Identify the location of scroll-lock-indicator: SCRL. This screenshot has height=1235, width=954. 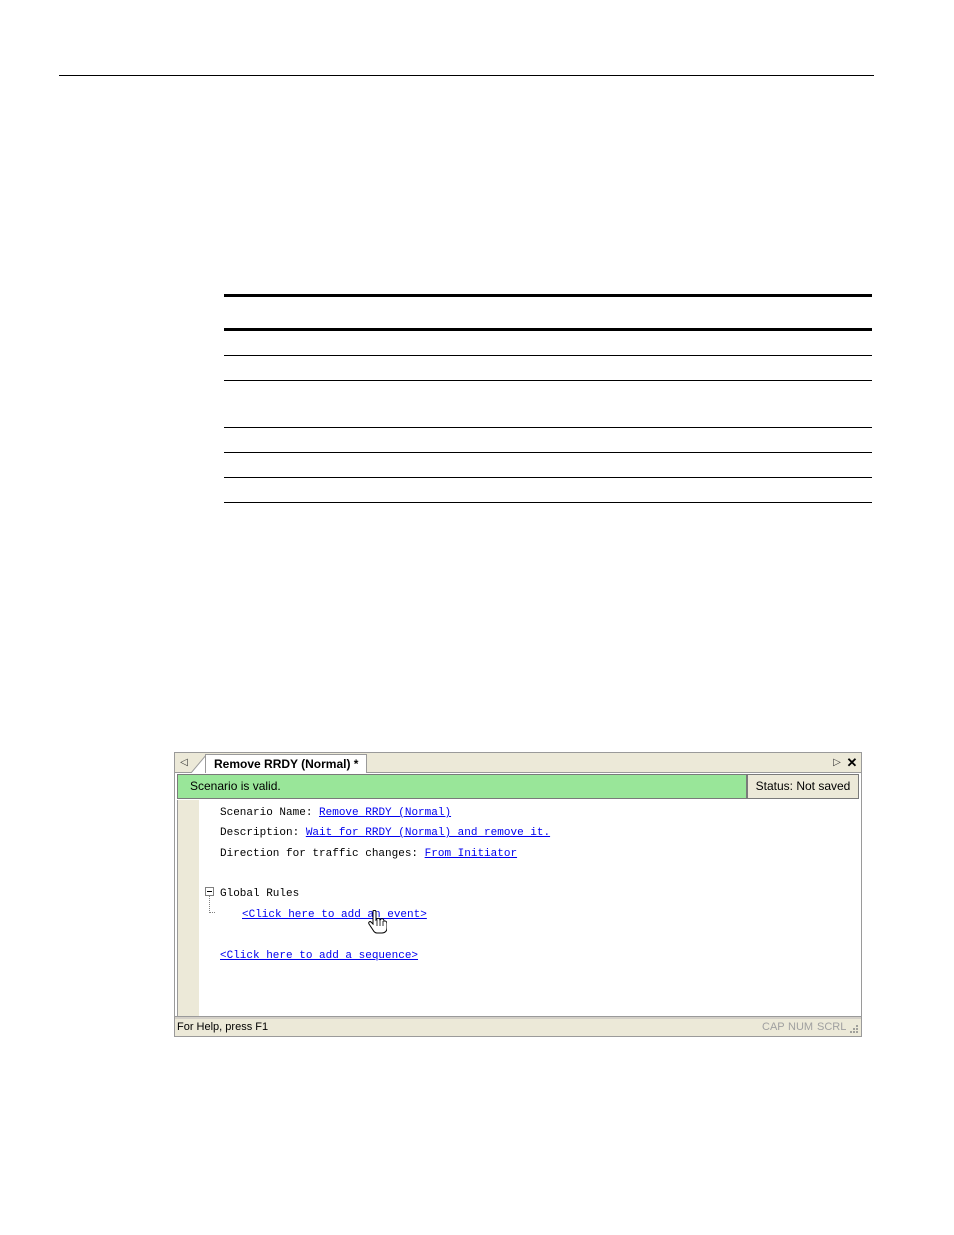
(832, 1027).